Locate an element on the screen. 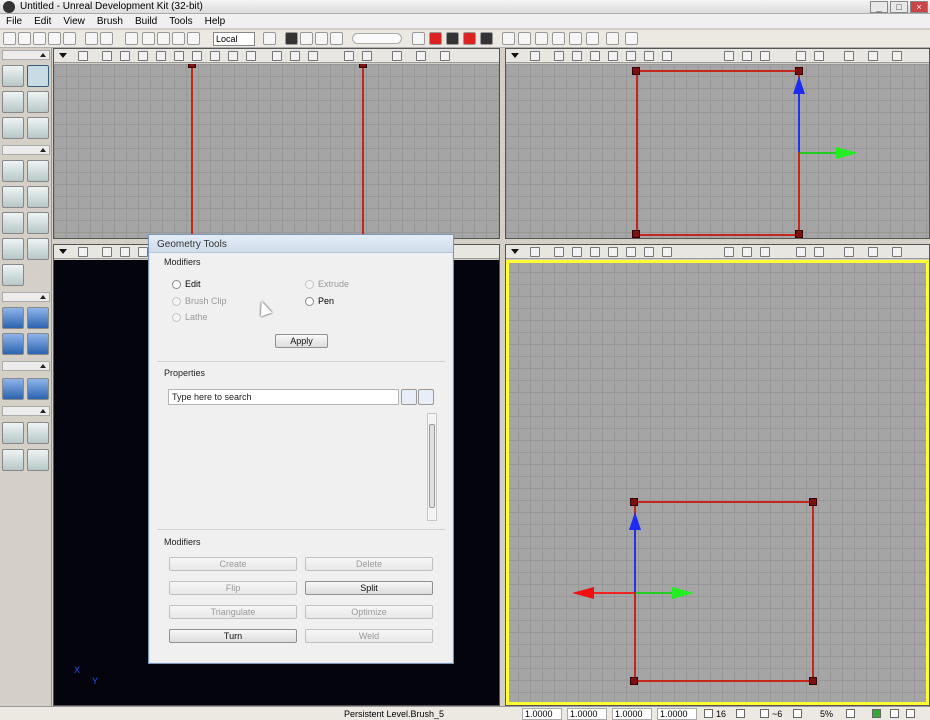 This screenshot has width=930, height=720. volumes-collapse-header is located at coordinates (26, 366).